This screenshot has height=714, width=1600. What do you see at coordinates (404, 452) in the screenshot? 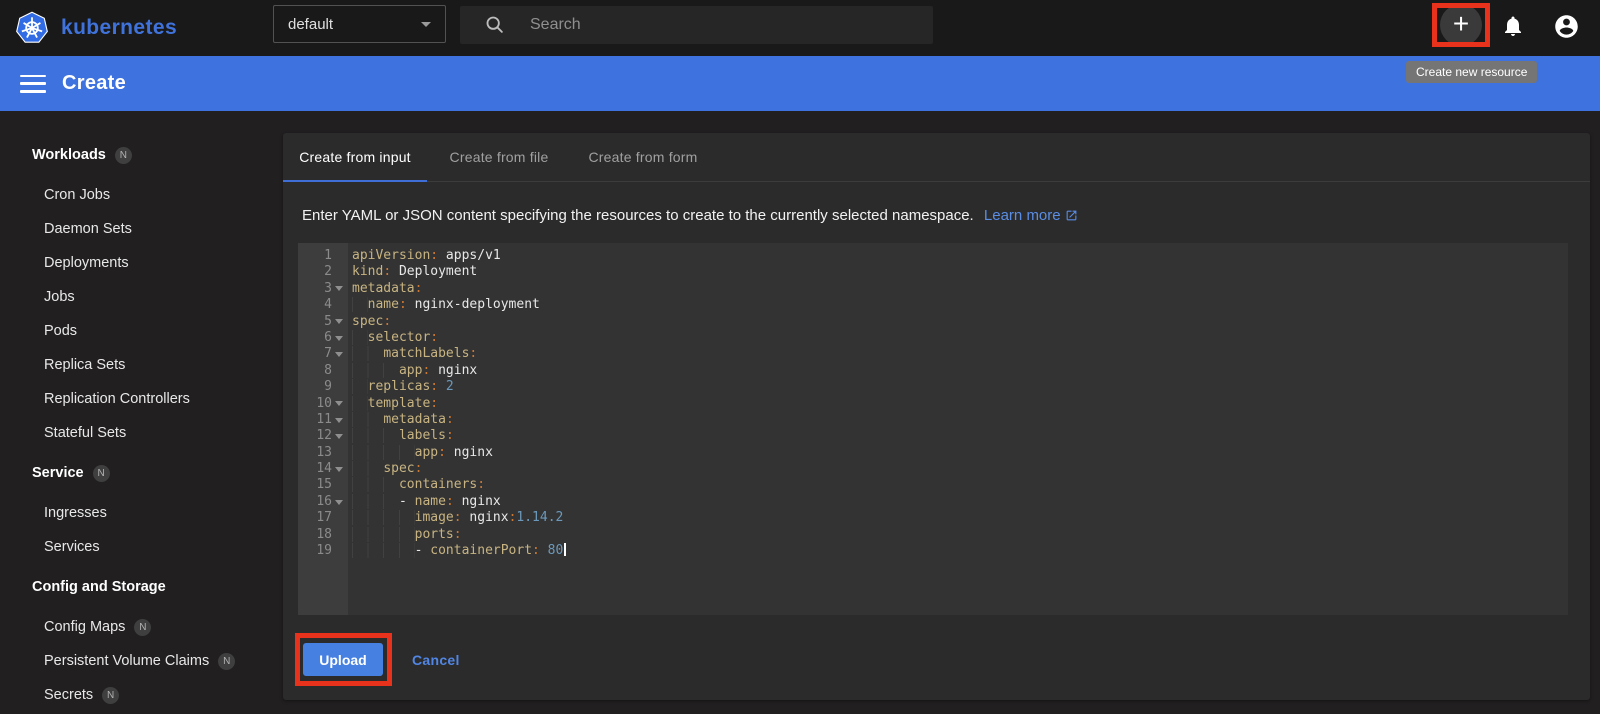
I see `code-line: 13 app: nginx` at bounding box center [404, 452].